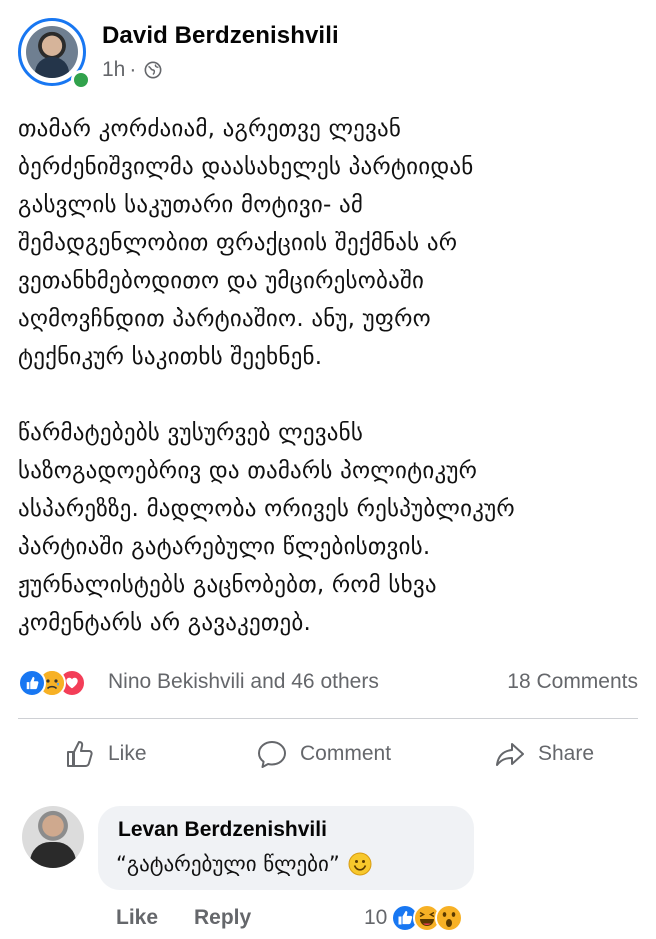 This screenshot has height=939, width=656. What do you see at coordinates (191, 205) in the screenshot?
I see `post-line: გასვლის საკუთარი მოტივი- ამ` at bounding box center [191, 205].